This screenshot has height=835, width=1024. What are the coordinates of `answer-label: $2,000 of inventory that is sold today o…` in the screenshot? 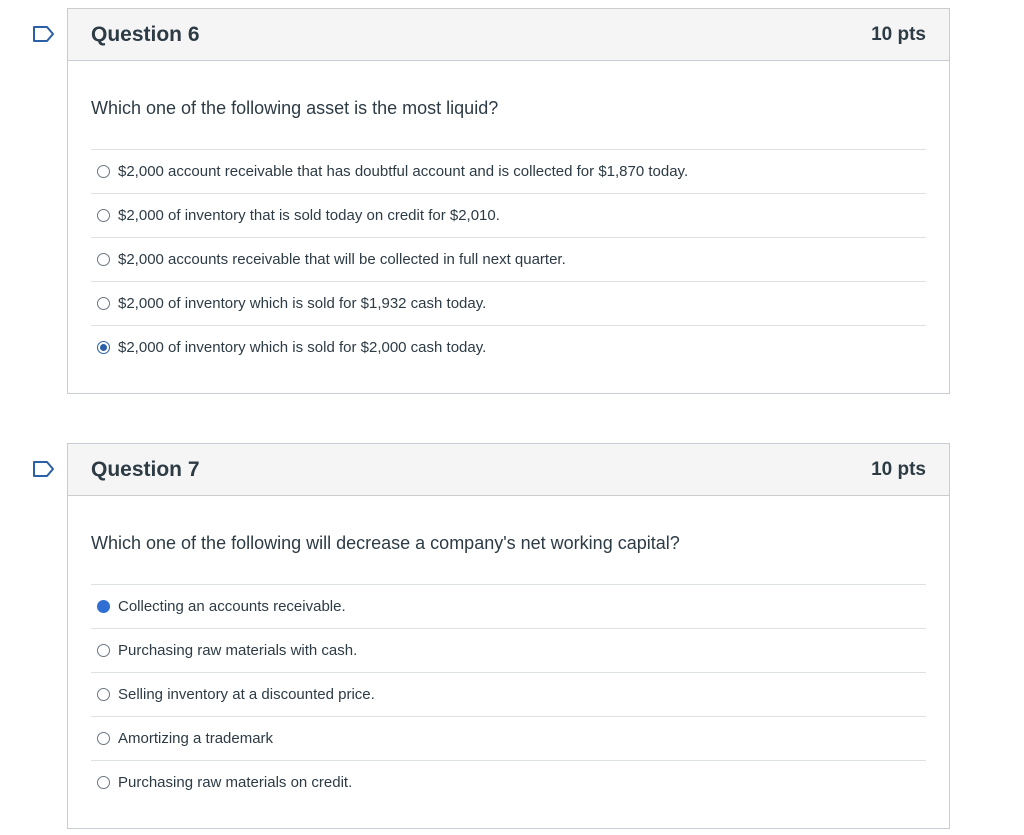 It's located at (309, 215).